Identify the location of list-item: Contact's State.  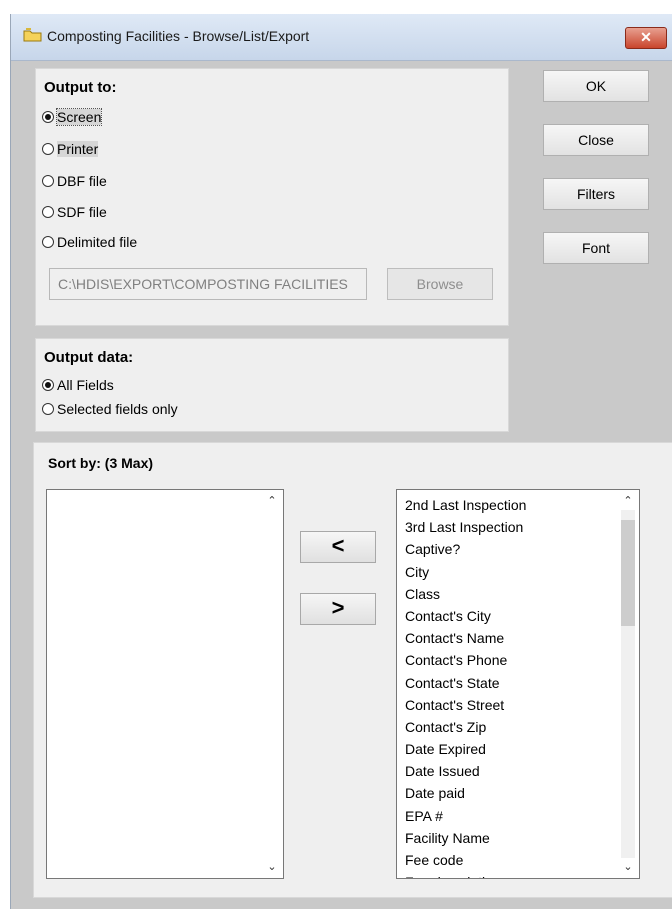
(508, 683).